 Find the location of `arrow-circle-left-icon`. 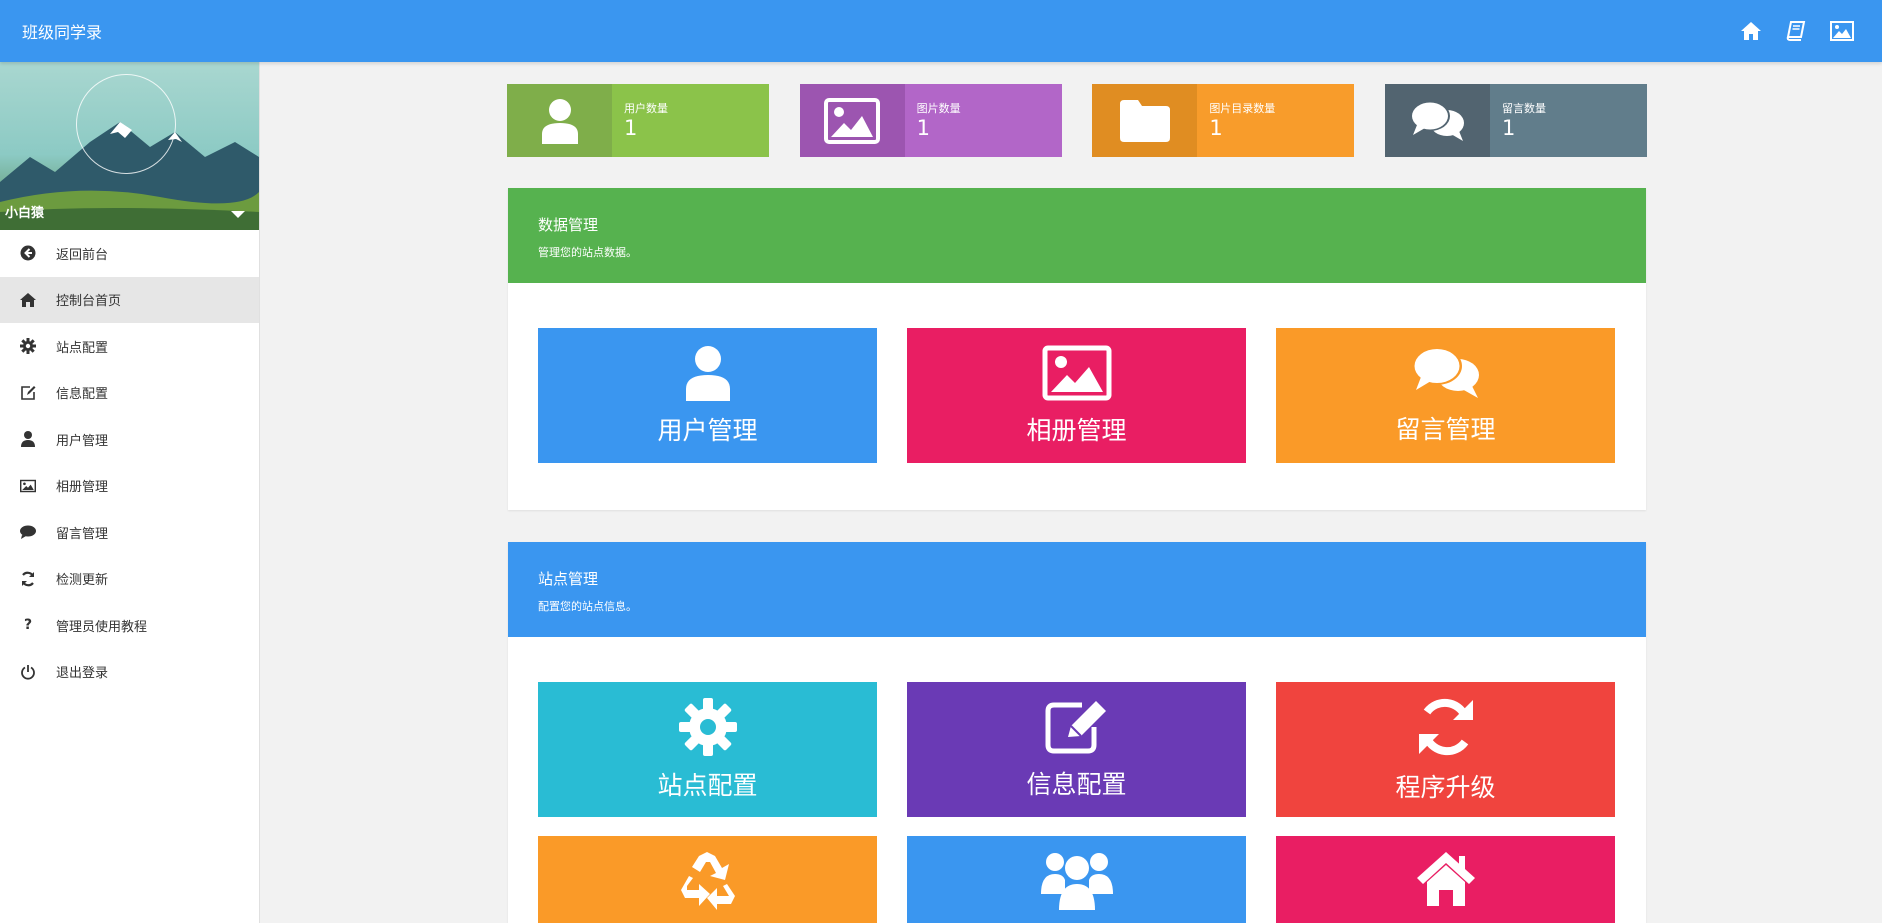

arrow-circle-left-icon is located at coordinates (28, 253).